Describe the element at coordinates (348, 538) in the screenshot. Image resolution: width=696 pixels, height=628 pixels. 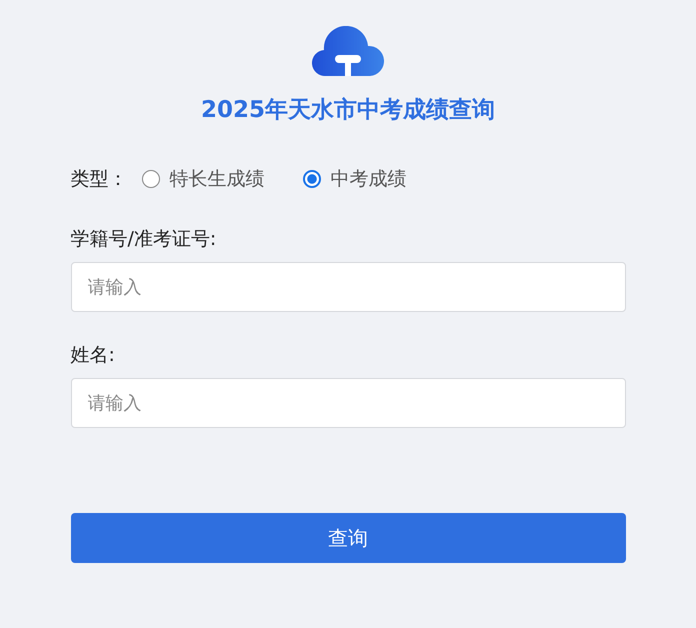
I see `query-button: 查询` at that location.